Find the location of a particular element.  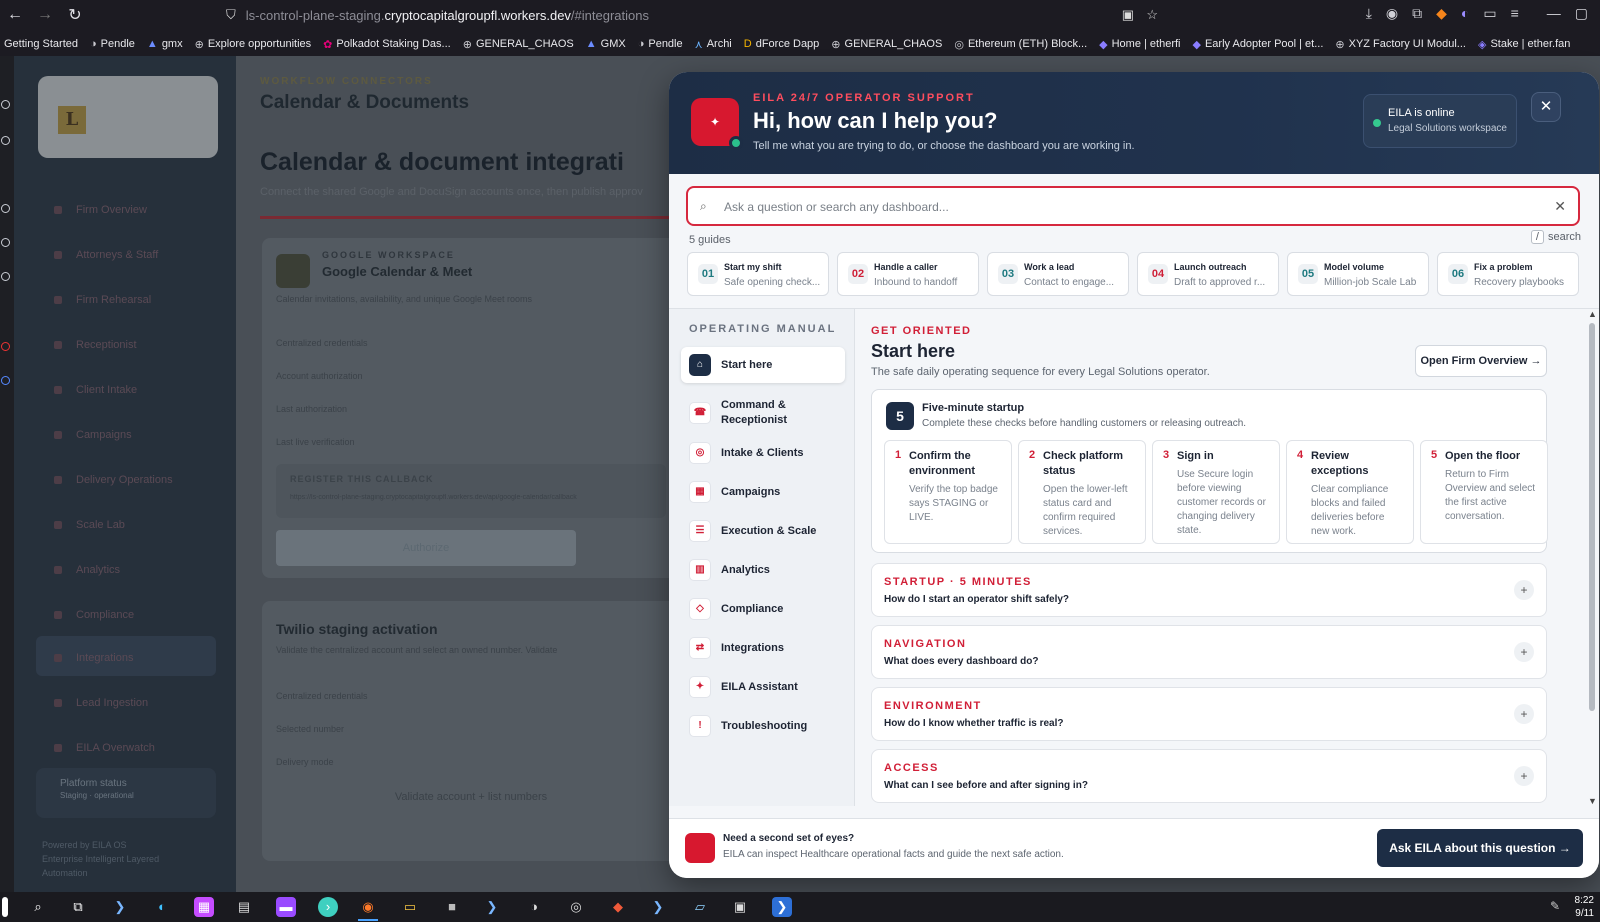

sidebar-item: Attorneys & Staff is located at coordinates (106, 255).